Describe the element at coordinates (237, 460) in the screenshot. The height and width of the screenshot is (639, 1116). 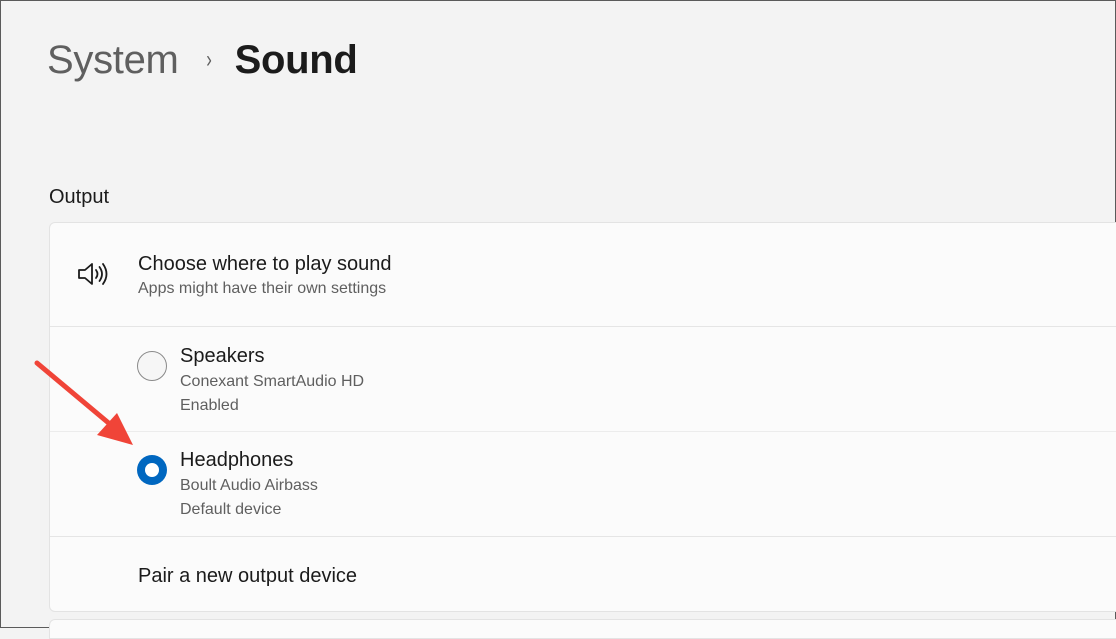
I see `device-name: Headphones` at that location.